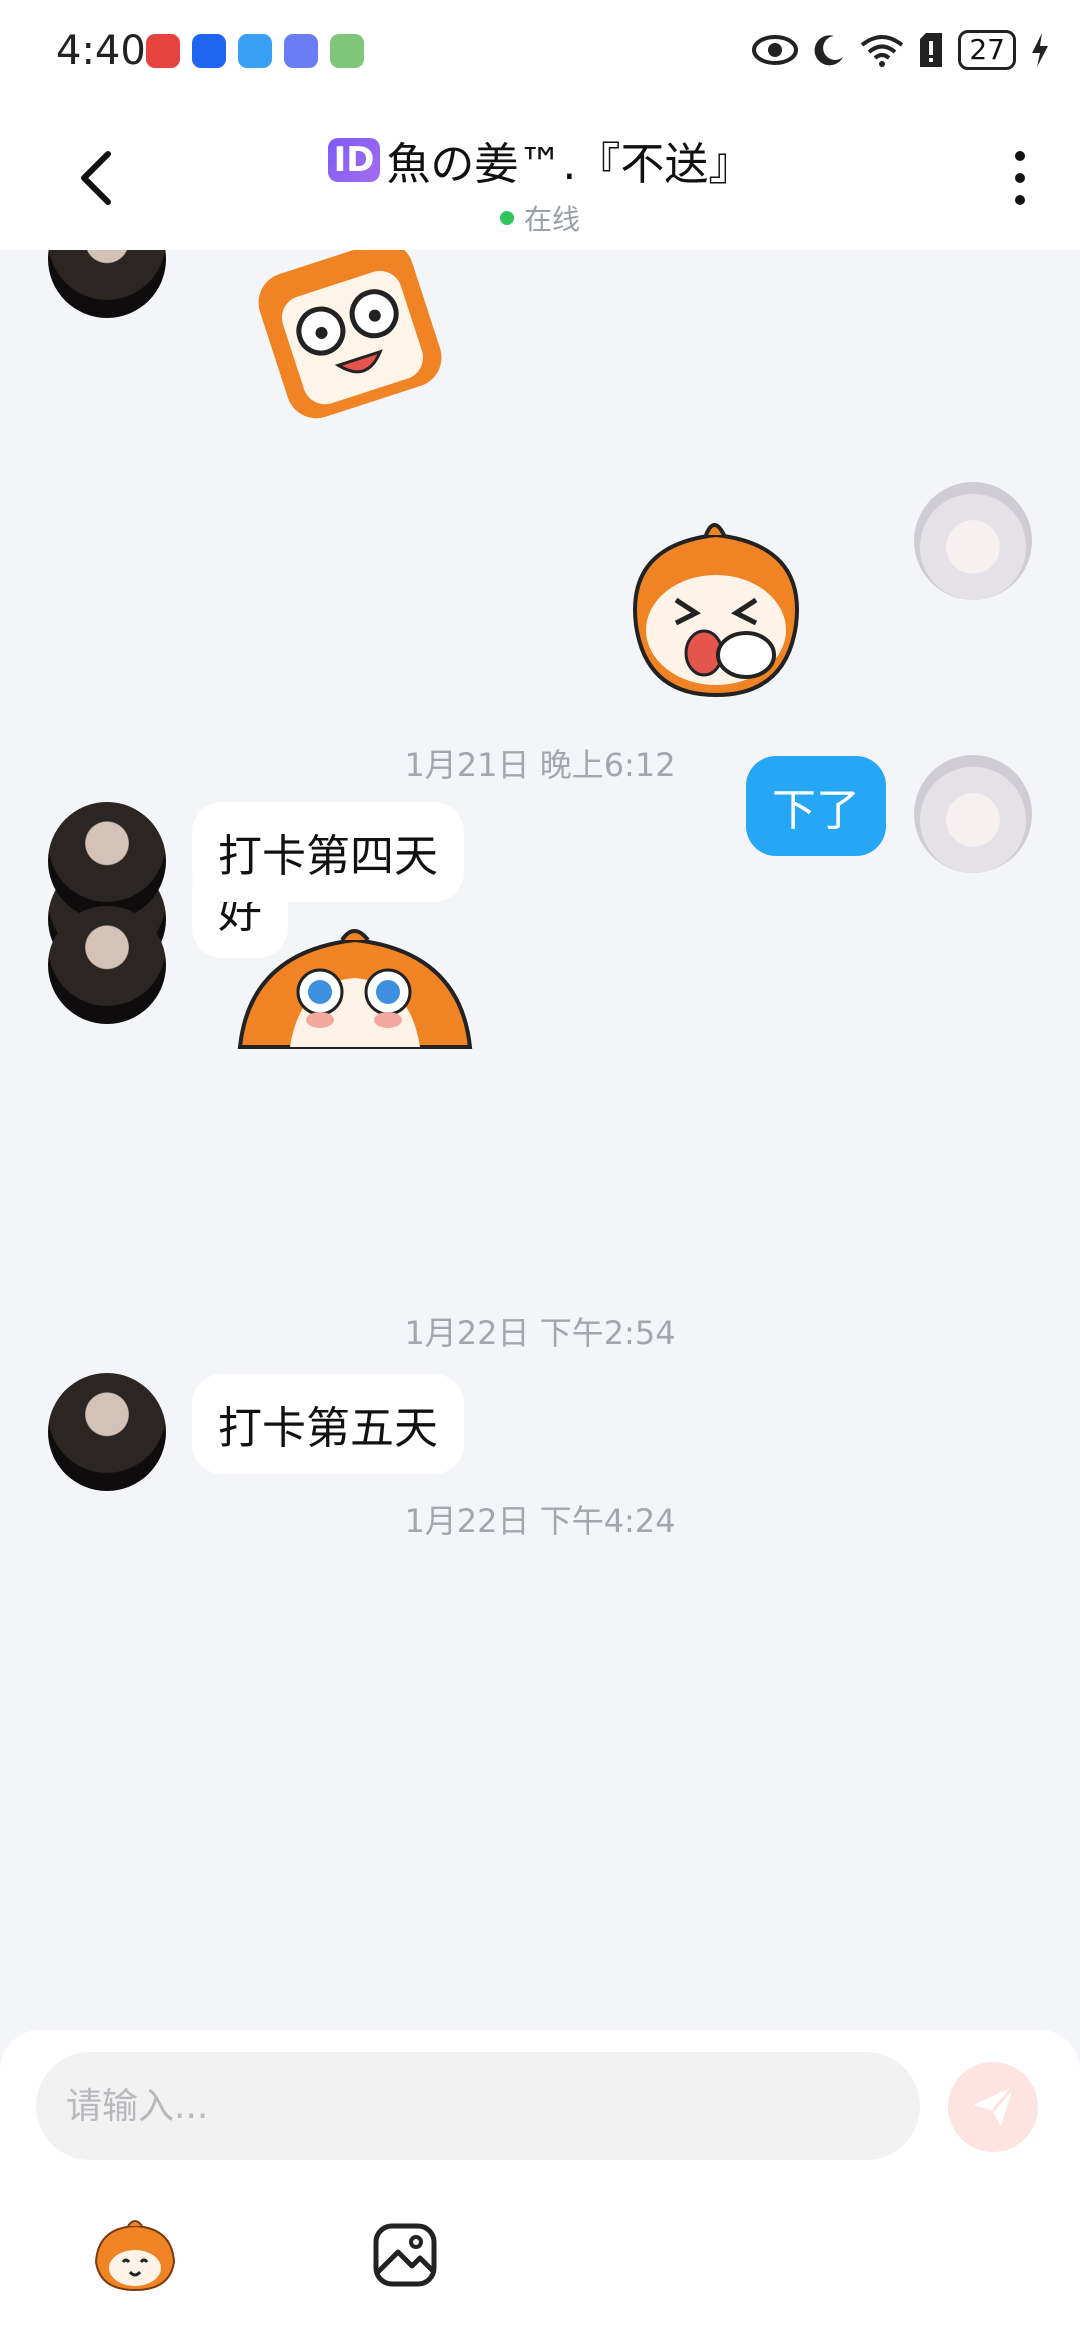 Image resolution: width=1080 pixels, height=2340 pixels. What do you see at coordinates (716, 605) in the screenshot?
I see `laughing-pointing-sticker` at bounding box center [716, 605].